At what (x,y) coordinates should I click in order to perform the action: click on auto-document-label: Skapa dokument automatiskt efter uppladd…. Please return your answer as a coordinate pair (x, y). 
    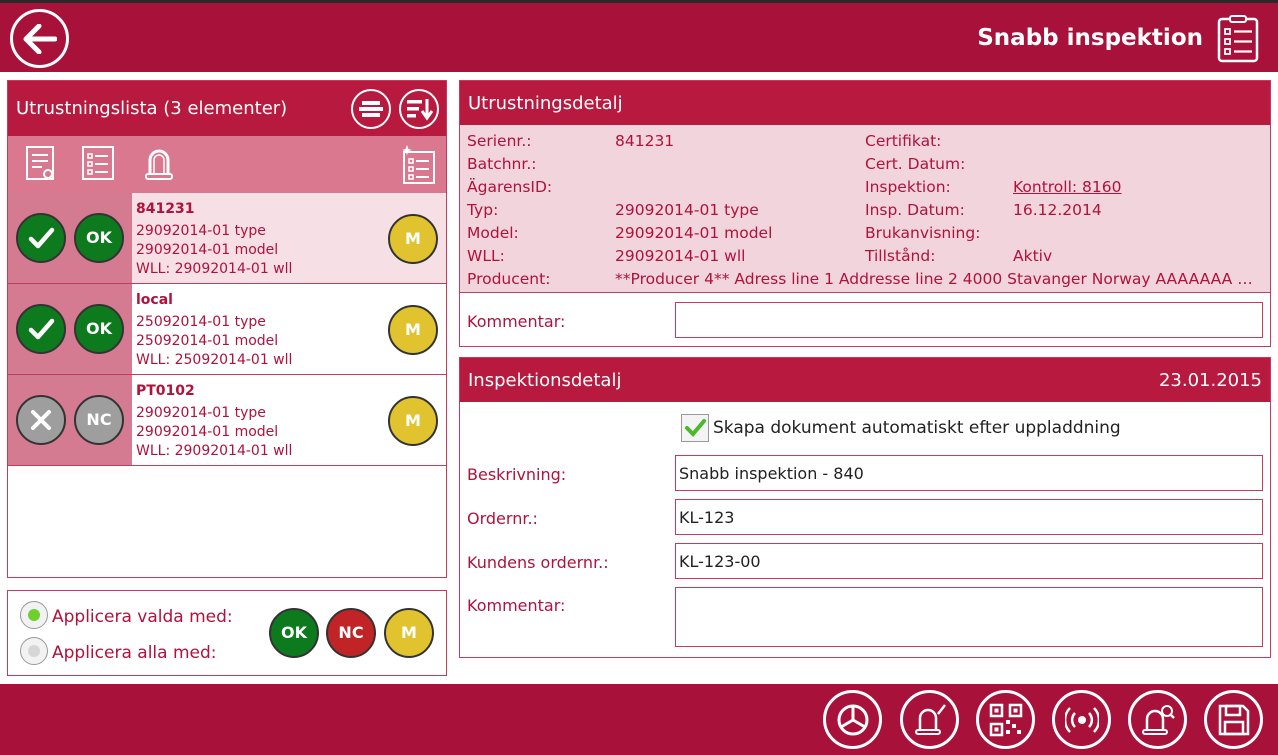
    Looking at the image, I should click on (917, 428).